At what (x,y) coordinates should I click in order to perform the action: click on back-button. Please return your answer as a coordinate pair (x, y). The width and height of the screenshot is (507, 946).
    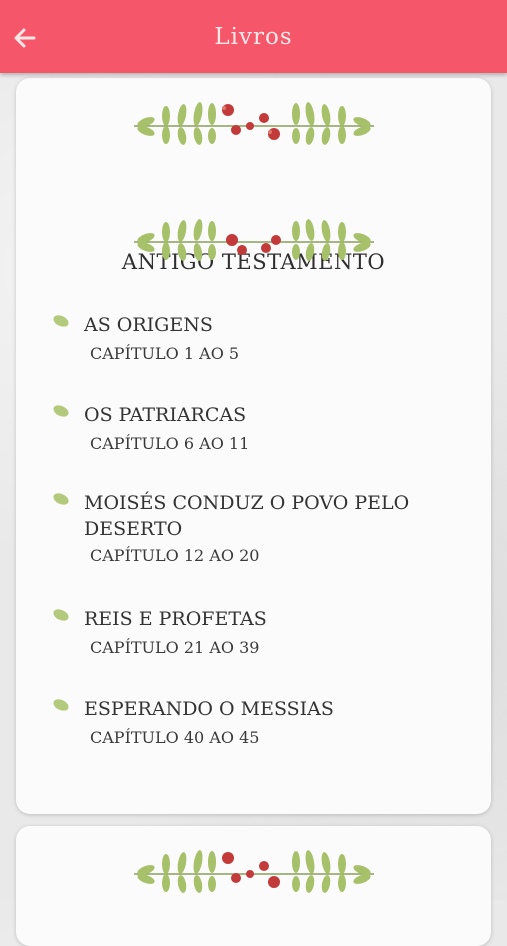
    Looking at the image, I should click on (36, 38).